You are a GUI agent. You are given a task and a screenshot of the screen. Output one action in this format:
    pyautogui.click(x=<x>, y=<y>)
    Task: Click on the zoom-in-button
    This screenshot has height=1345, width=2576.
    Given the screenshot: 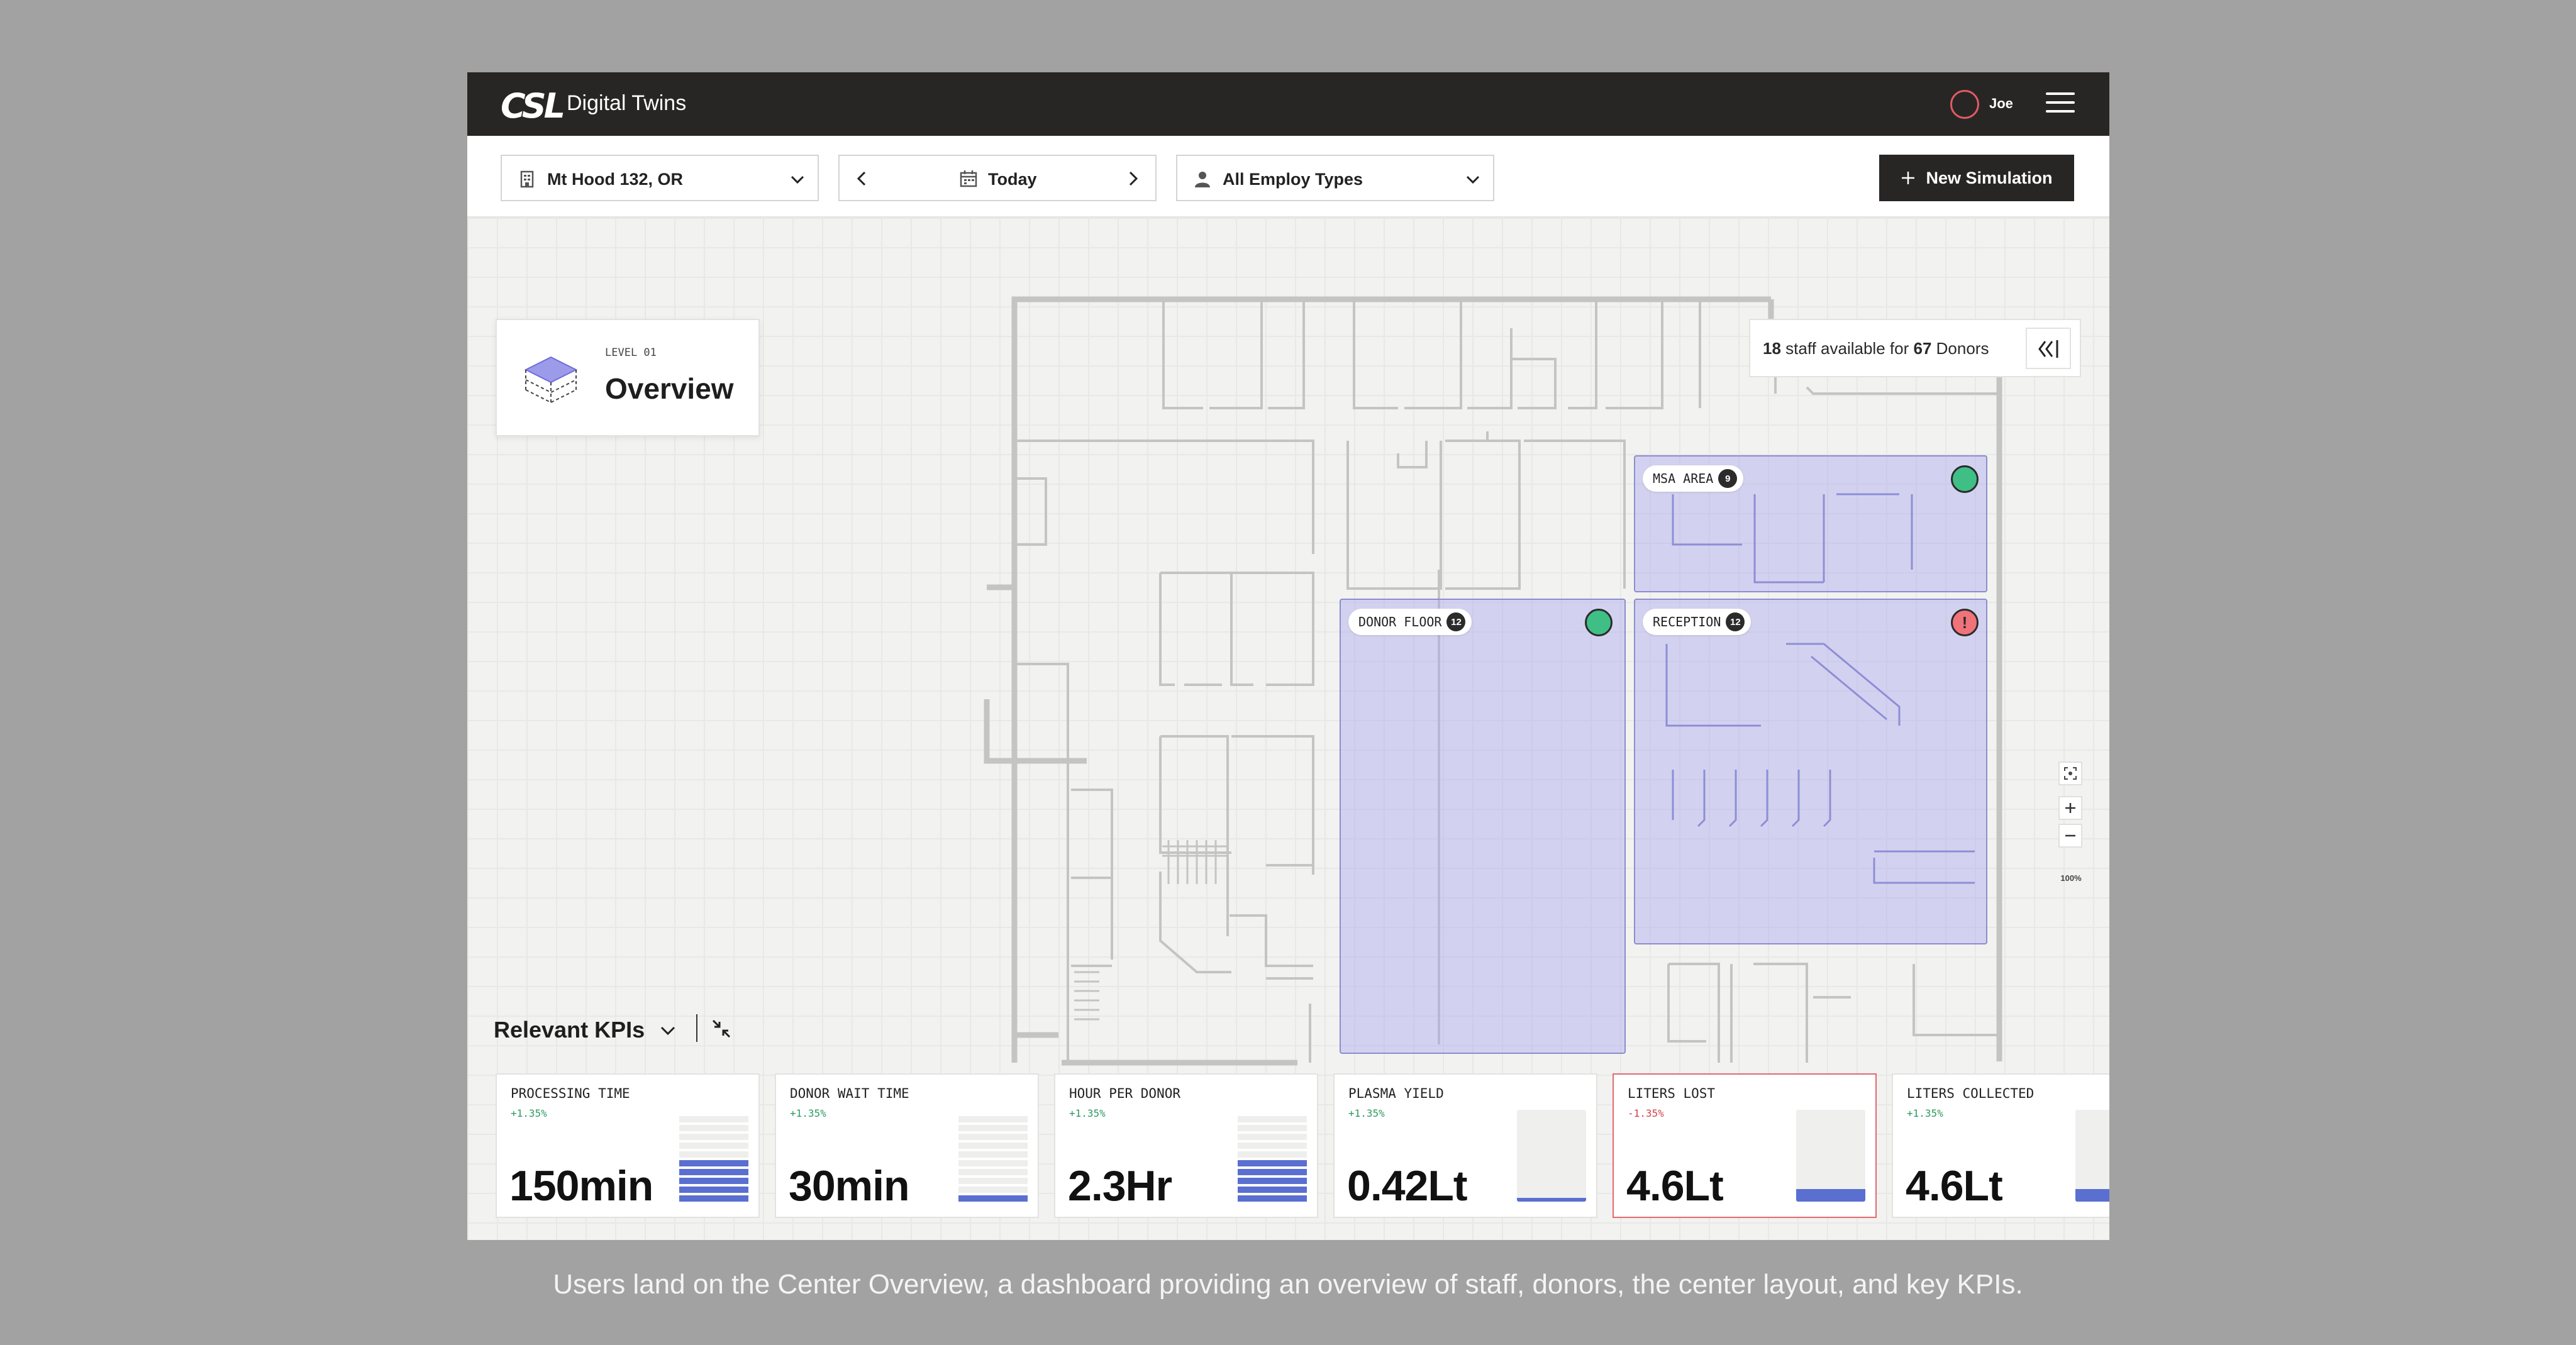 What is the action you would take?
    pyautogui.click(x=2070, y=808)
    